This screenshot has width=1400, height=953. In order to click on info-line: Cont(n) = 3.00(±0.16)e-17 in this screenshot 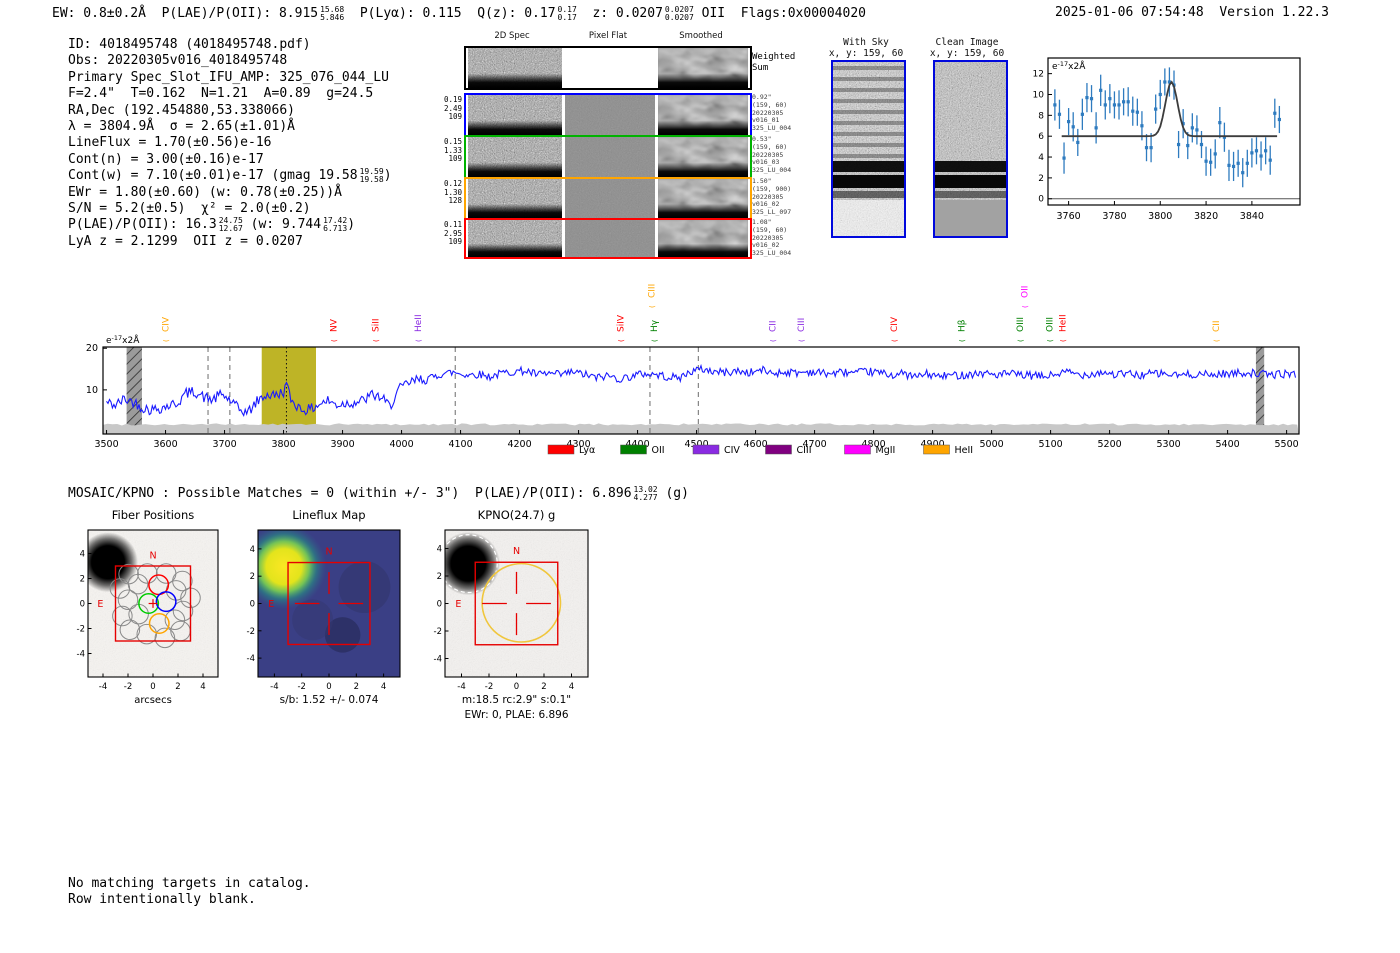, I will do `click(230, 160)`.